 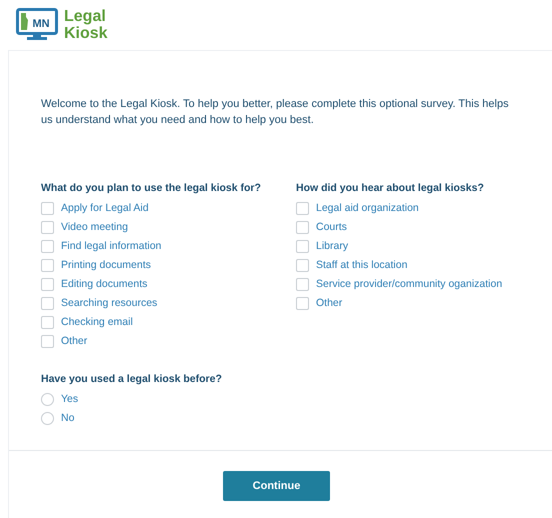 I want to click on option-label: Video meeting, so click(x=94, y=228).